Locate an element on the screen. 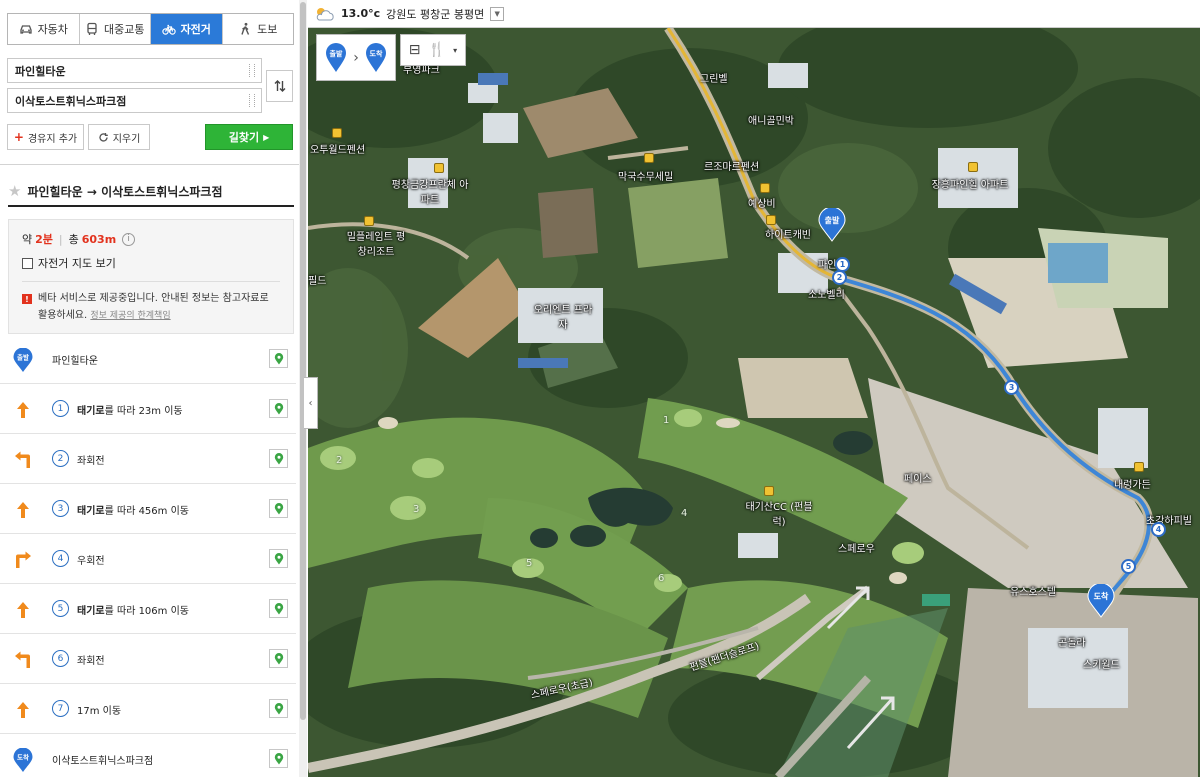  golf-hole-number: 5 is located at coordinates (529, 563).